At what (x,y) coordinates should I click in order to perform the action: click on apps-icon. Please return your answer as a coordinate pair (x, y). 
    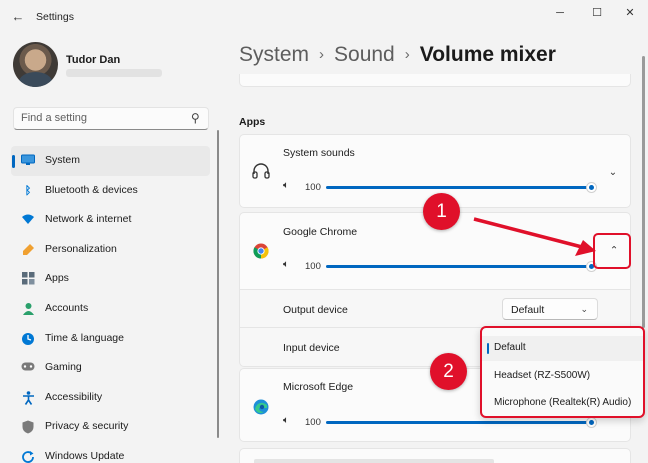
    Looking at the image, I should click on (28, 279).